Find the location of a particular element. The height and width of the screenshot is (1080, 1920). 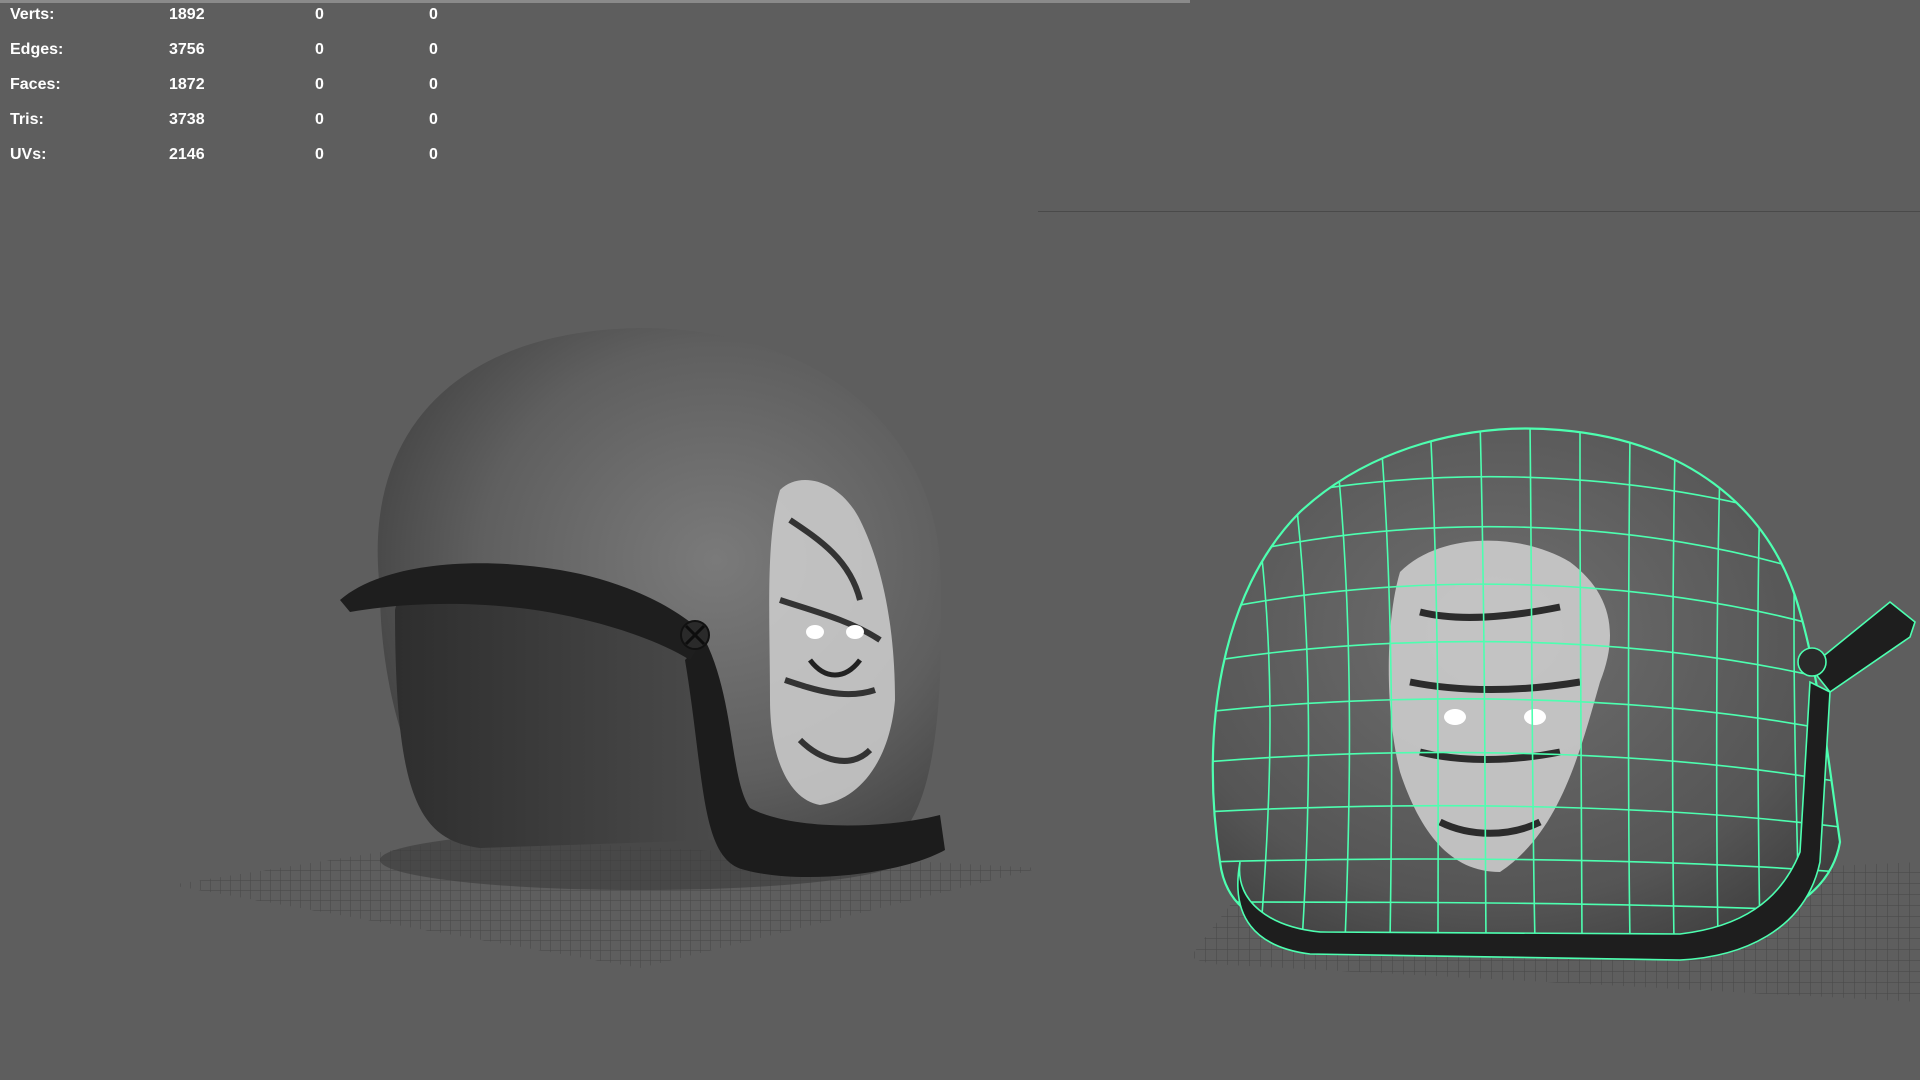

visor-snap-button is located at coordinates (1812, 662).